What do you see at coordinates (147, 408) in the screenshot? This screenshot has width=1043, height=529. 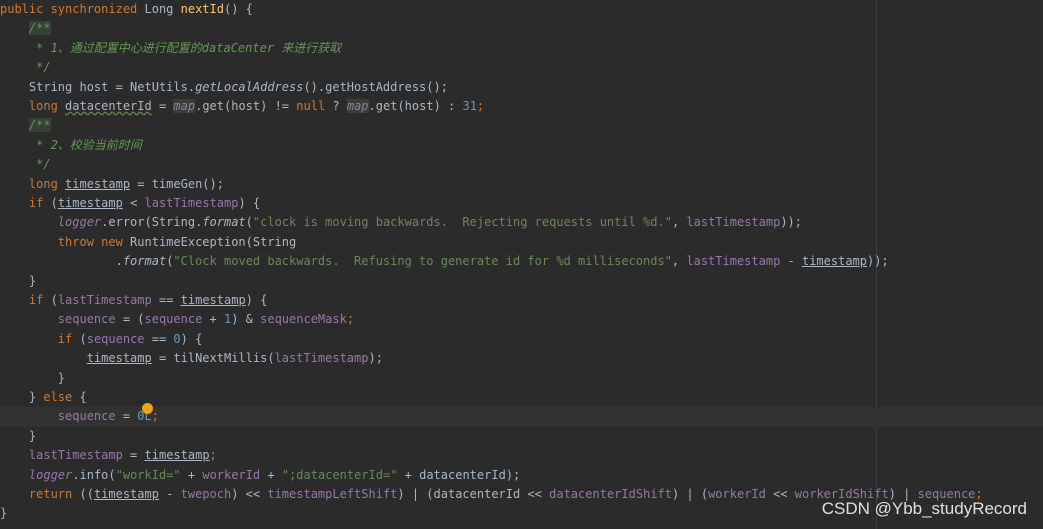 I see `lightbulb-icon` at bounding box center [147, 408].